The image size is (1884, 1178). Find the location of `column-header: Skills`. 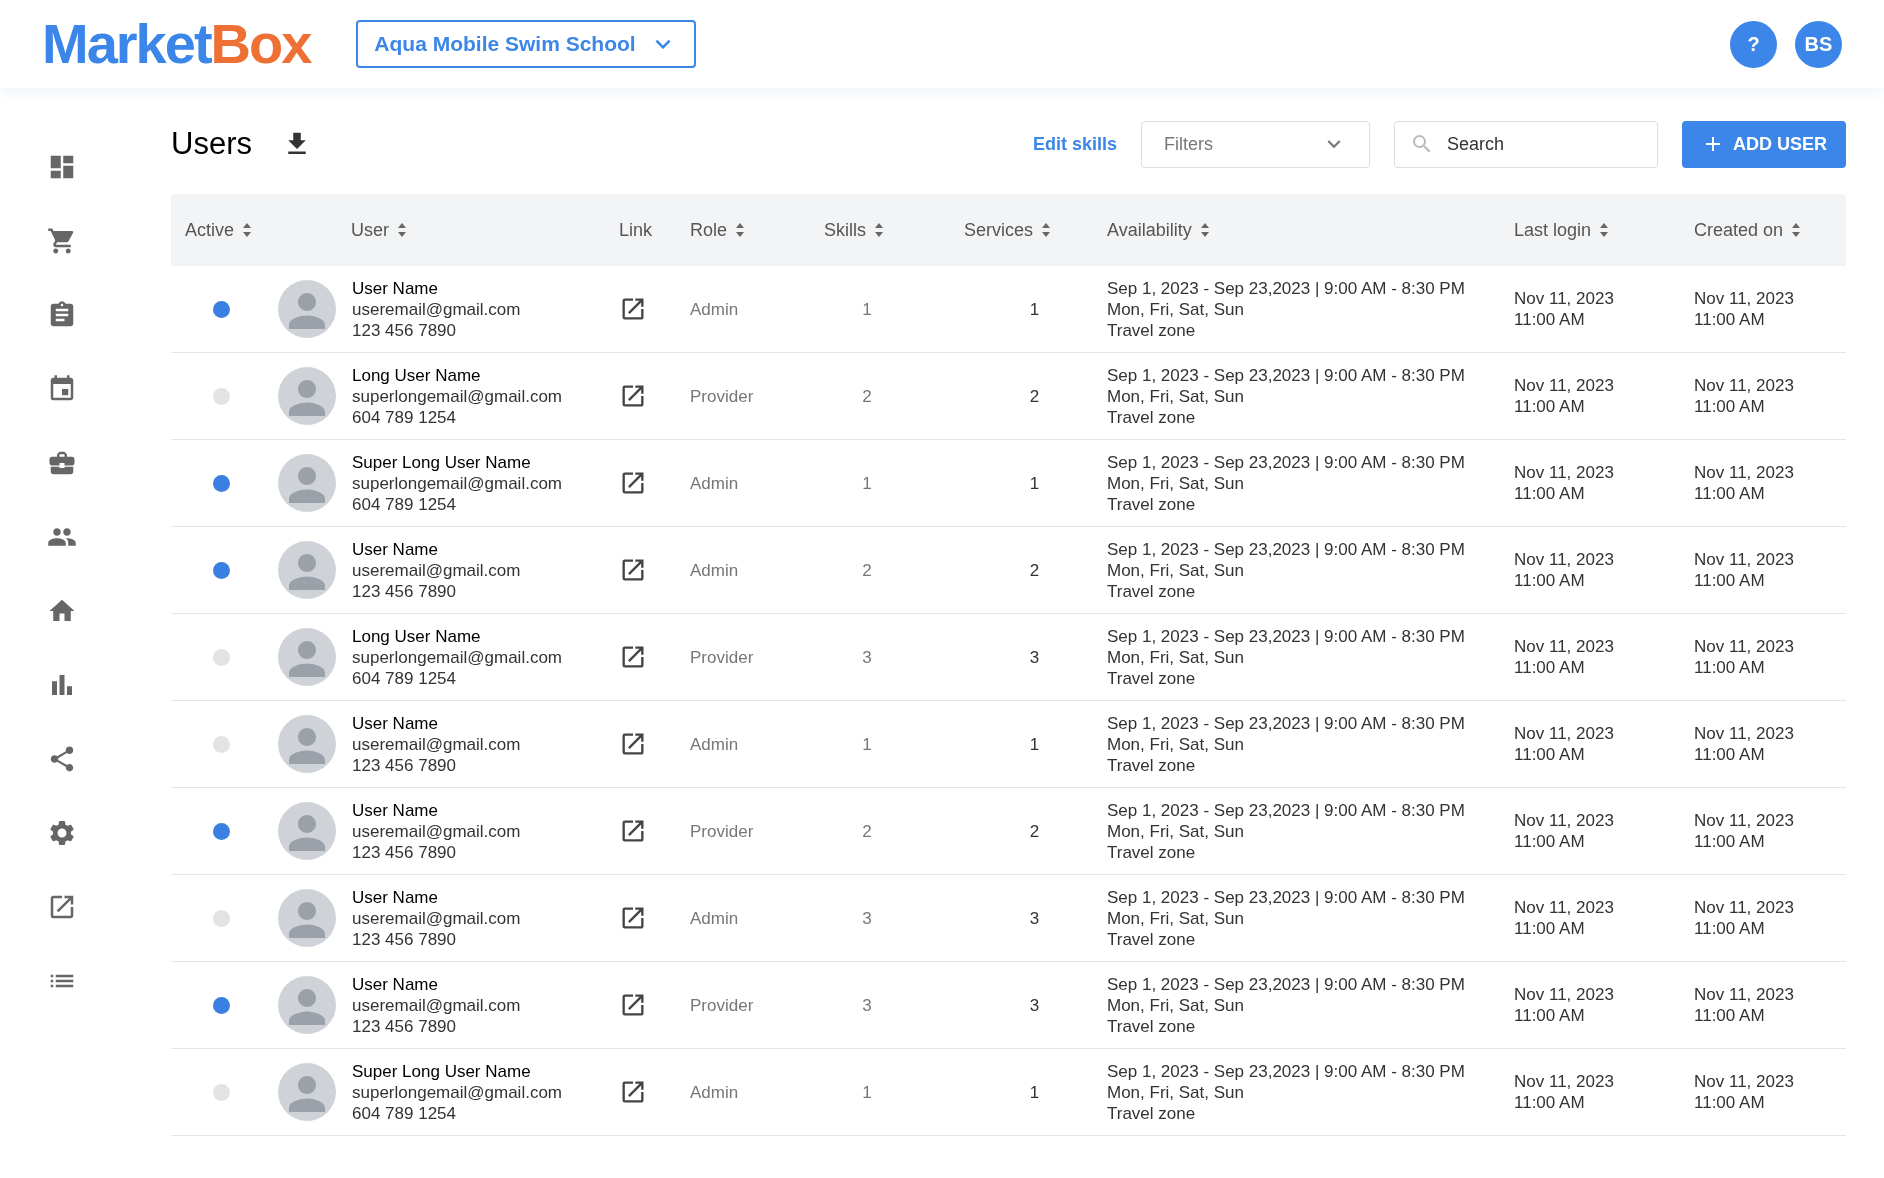

column-header: Skills is located at coordinates (854, 230).